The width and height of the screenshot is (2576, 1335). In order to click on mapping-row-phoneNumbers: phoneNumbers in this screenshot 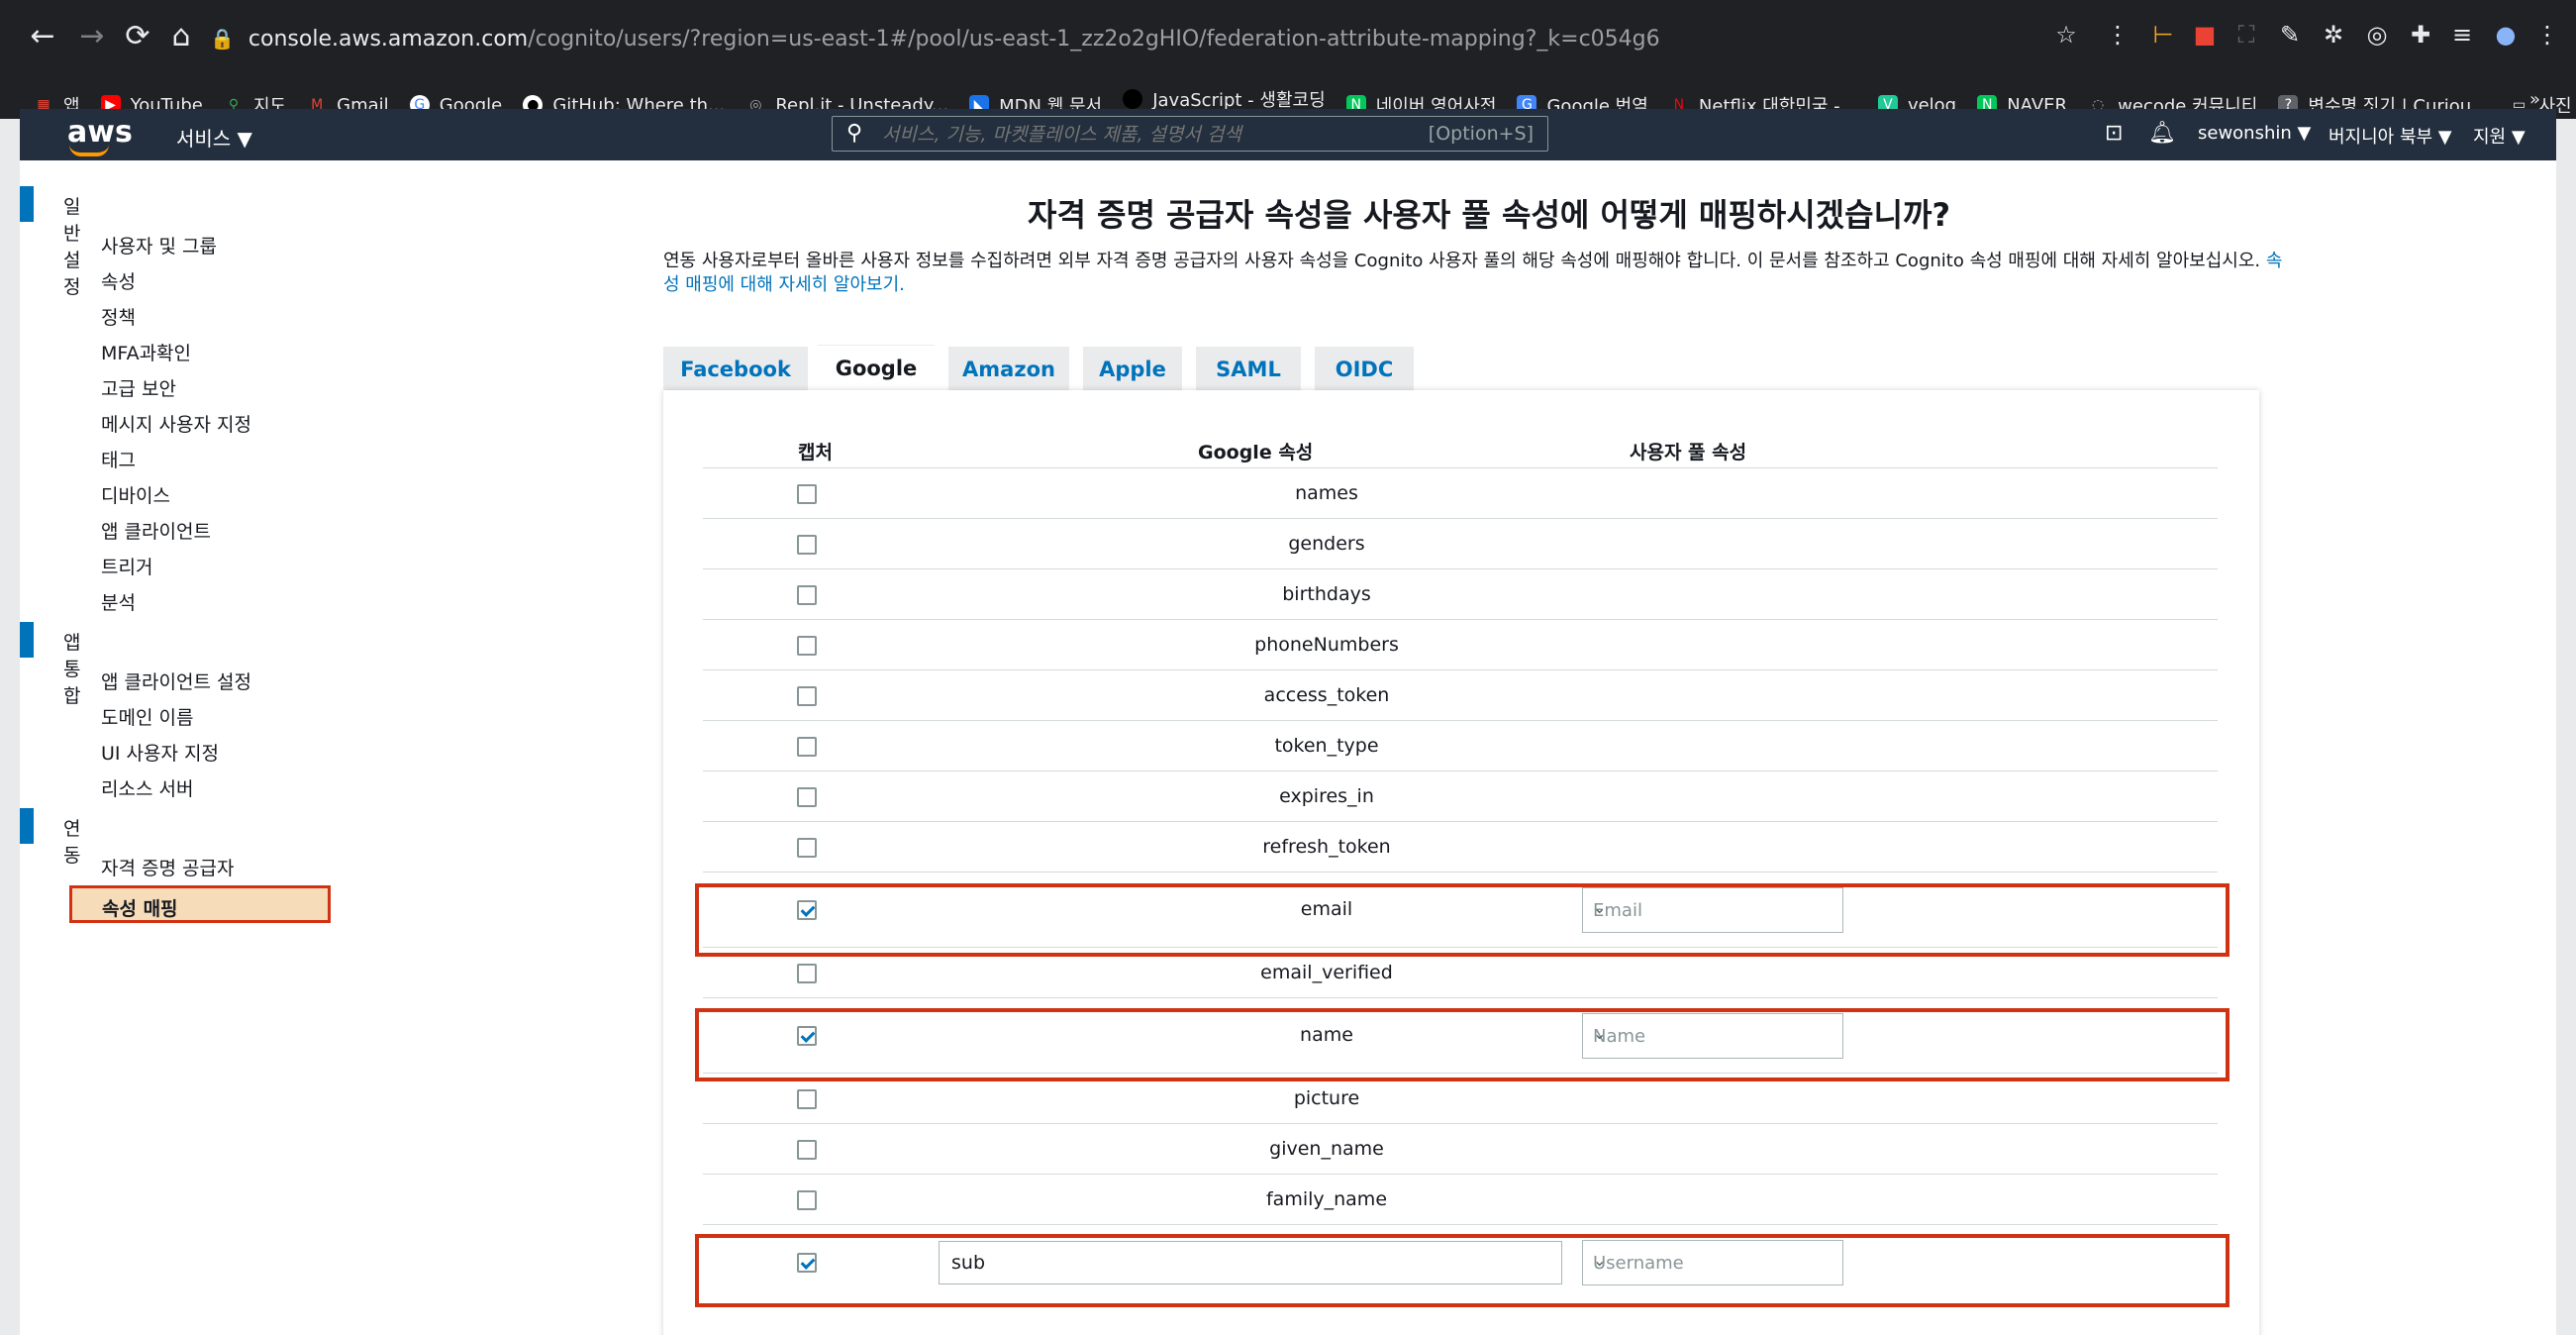, I will do `click(1461, 644)`.